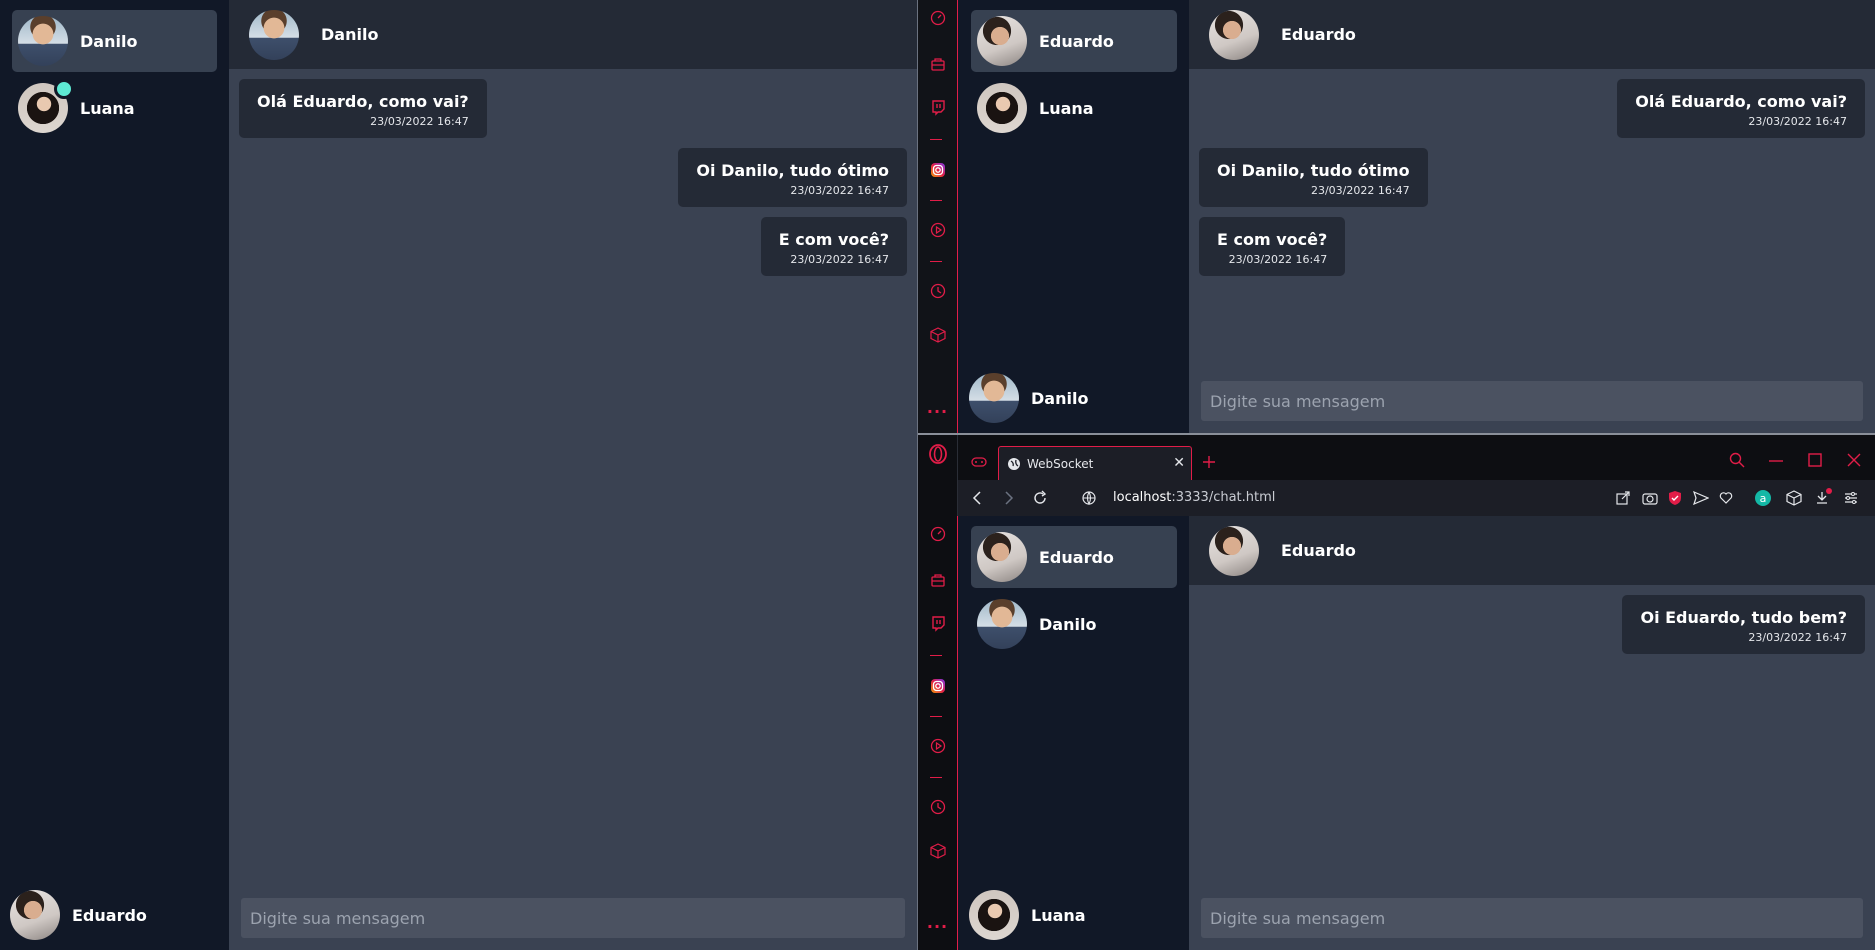 The image size is (1875, 950). What do you see at coordinates (1194, 497) in the screenshot?
I see `url-field: localhost:3333/chat.html` at bounding box center [1194, 497].